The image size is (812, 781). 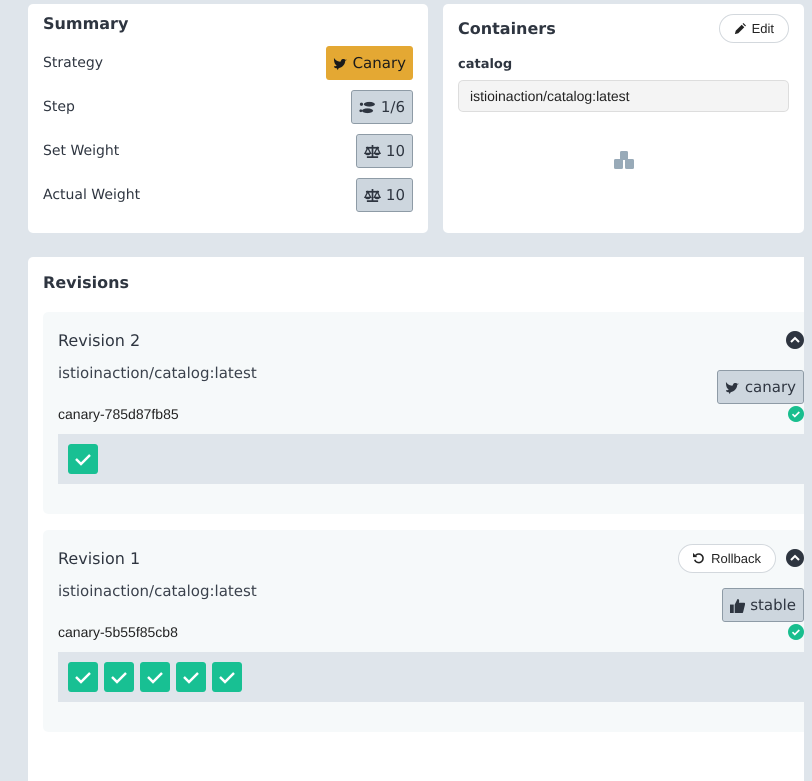 What do you see at coordinates (367, 107) in the screenshot?
I see `footprints-icon` at bounding box center [367, 107].